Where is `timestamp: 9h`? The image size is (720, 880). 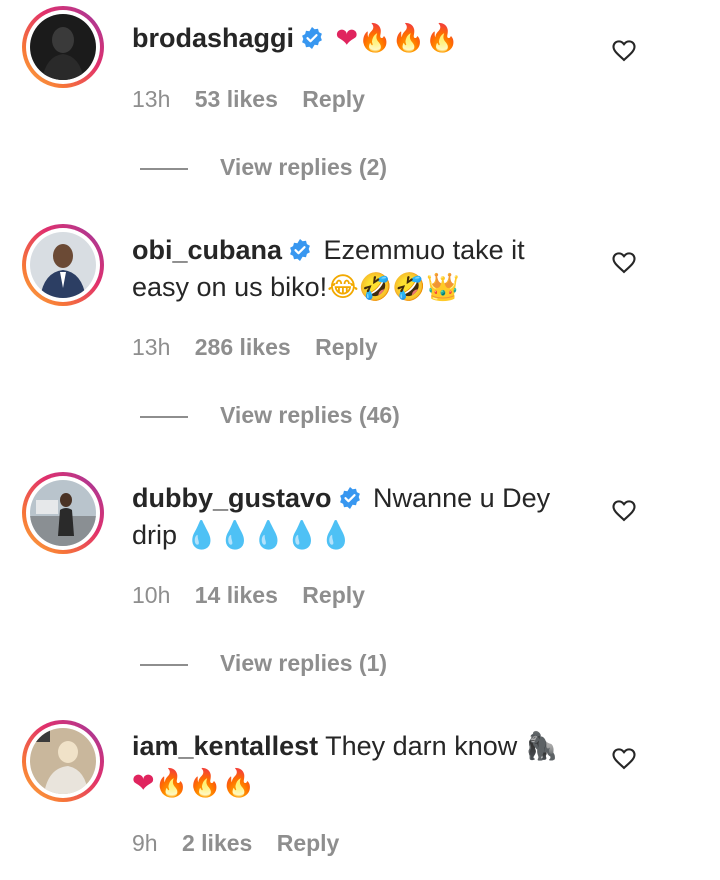 timestamp: 9h is located at coordinates (145, 843).